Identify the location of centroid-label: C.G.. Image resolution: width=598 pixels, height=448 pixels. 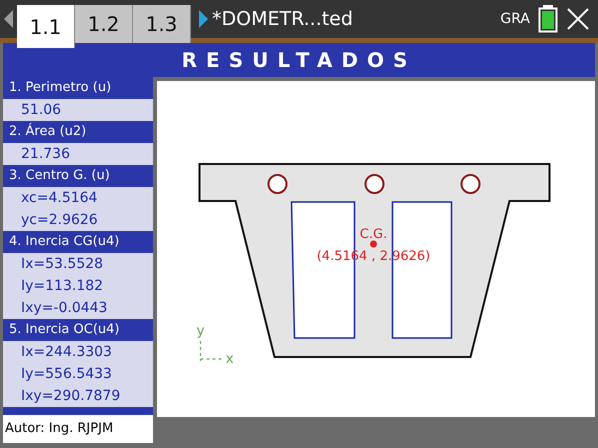
(374, 234).